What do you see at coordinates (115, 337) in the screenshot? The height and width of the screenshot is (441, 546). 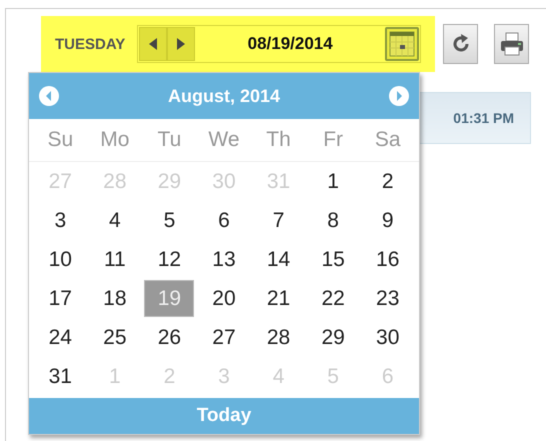 I see `day-cell: 25` at bounding box center [115, 337].